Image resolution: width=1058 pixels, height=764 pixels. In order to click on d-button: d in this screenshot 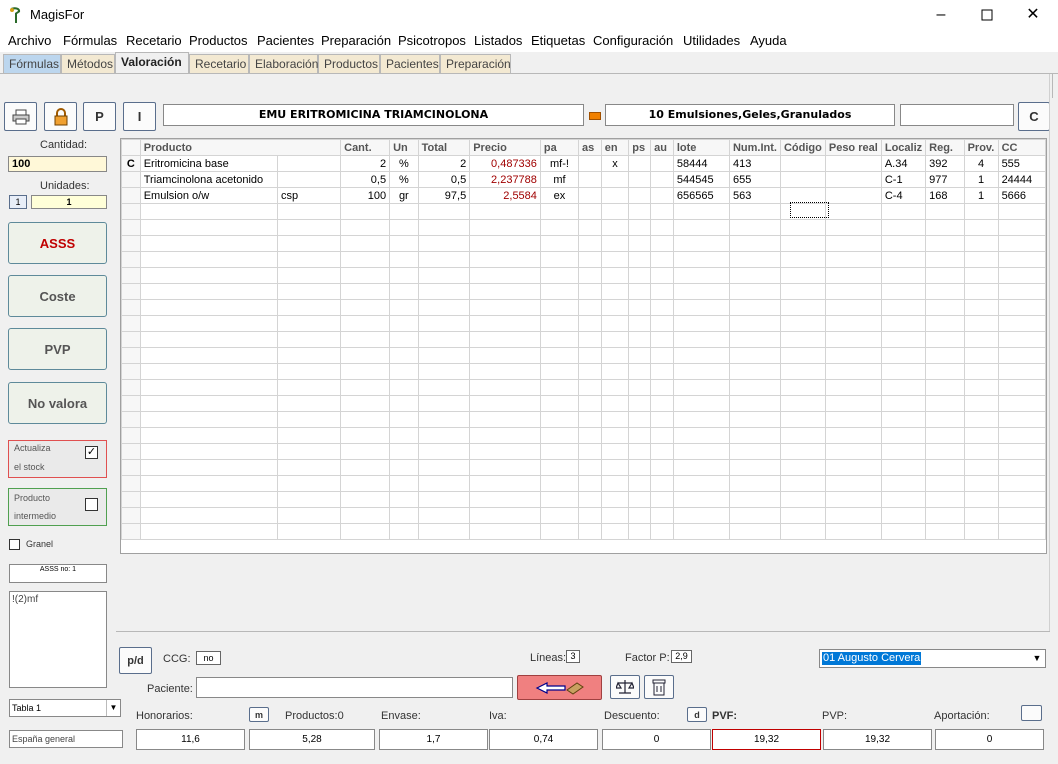, I will do `click(697, 714)`.